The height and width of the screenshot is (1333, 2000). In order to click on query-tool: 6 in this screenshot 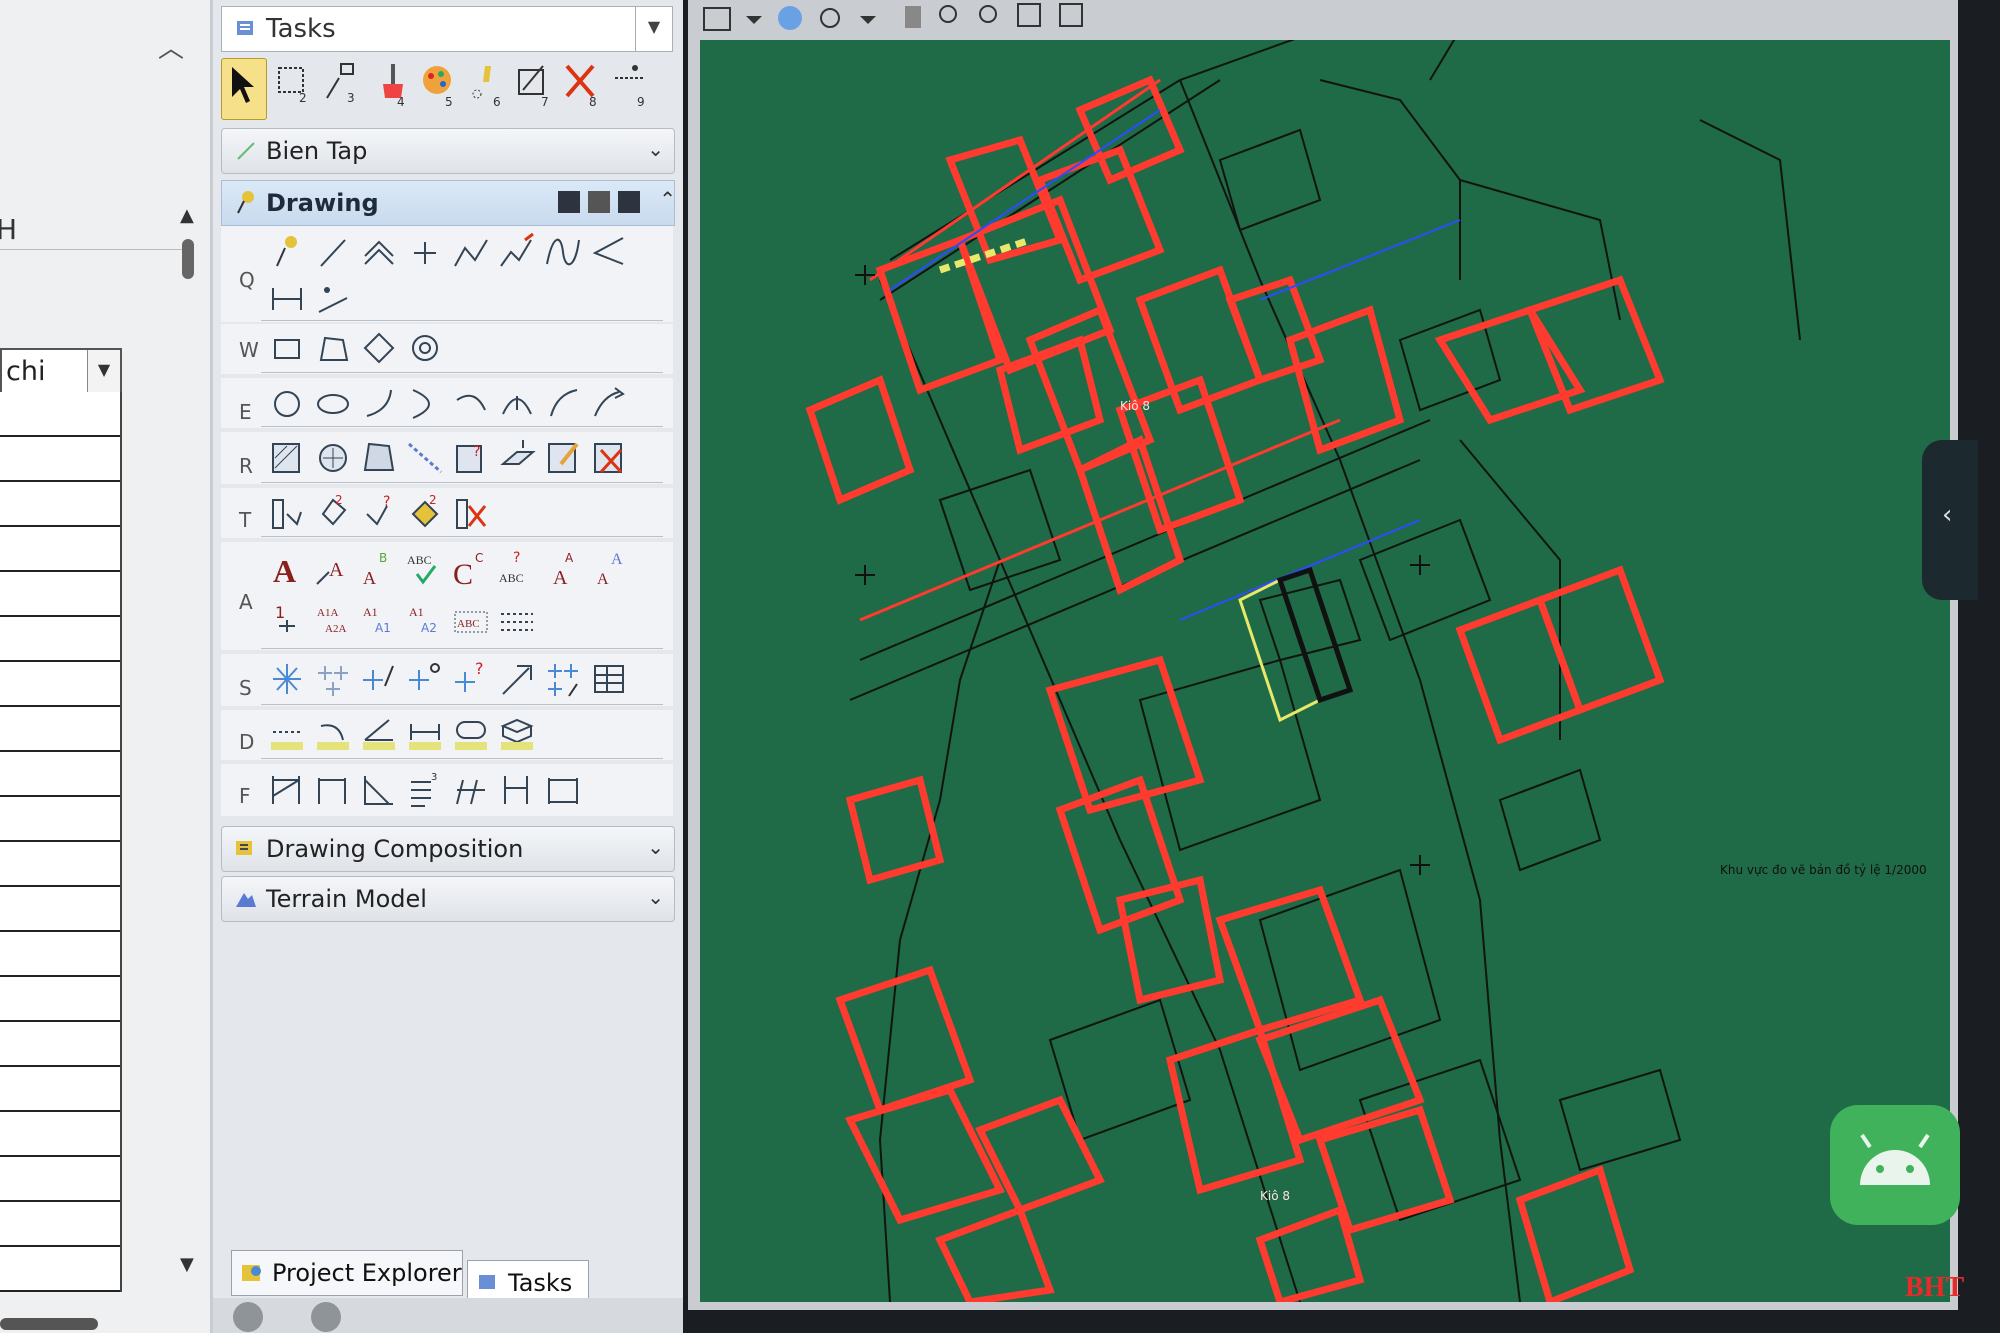, I will do `click(485, 88)`.